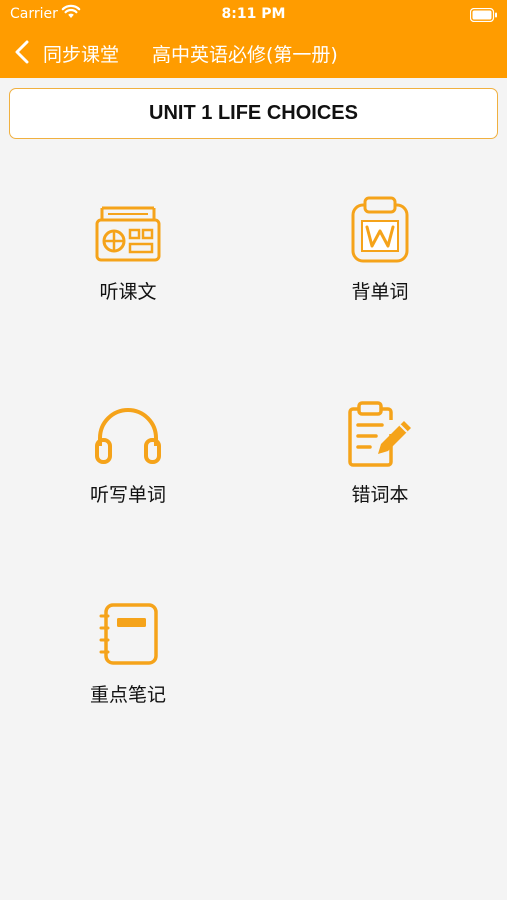  I want to click on chevron-left-icon, so click(22, 54).